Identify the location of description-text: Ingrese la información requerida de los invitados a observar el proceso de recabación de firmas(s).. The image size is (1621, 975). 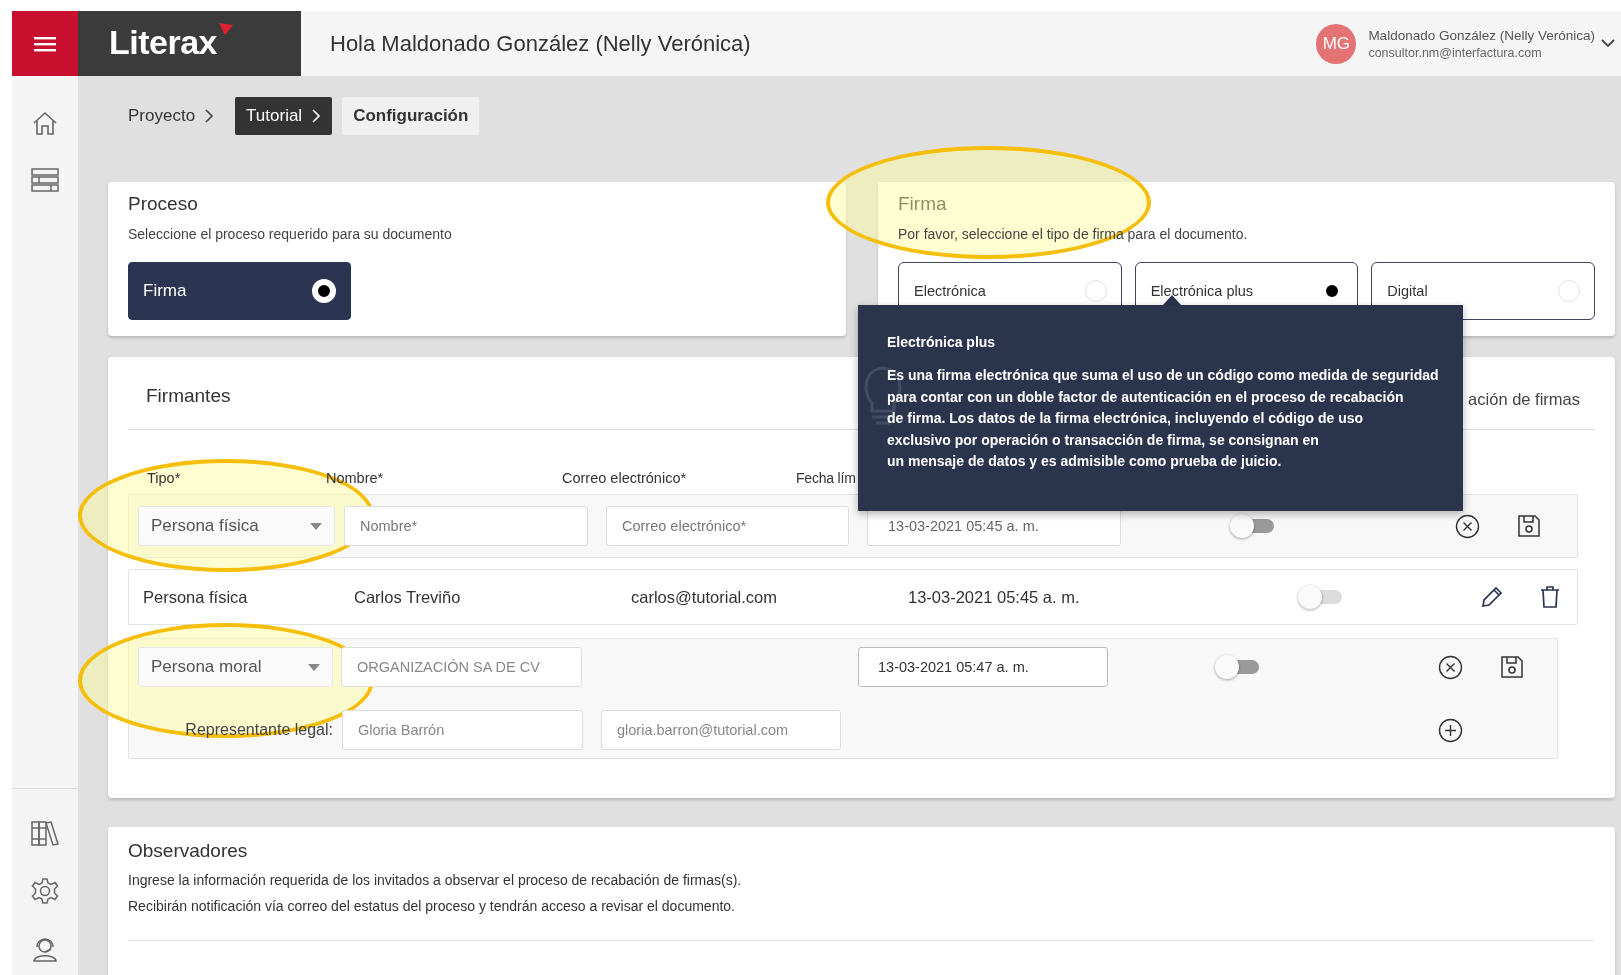
(435, 880).